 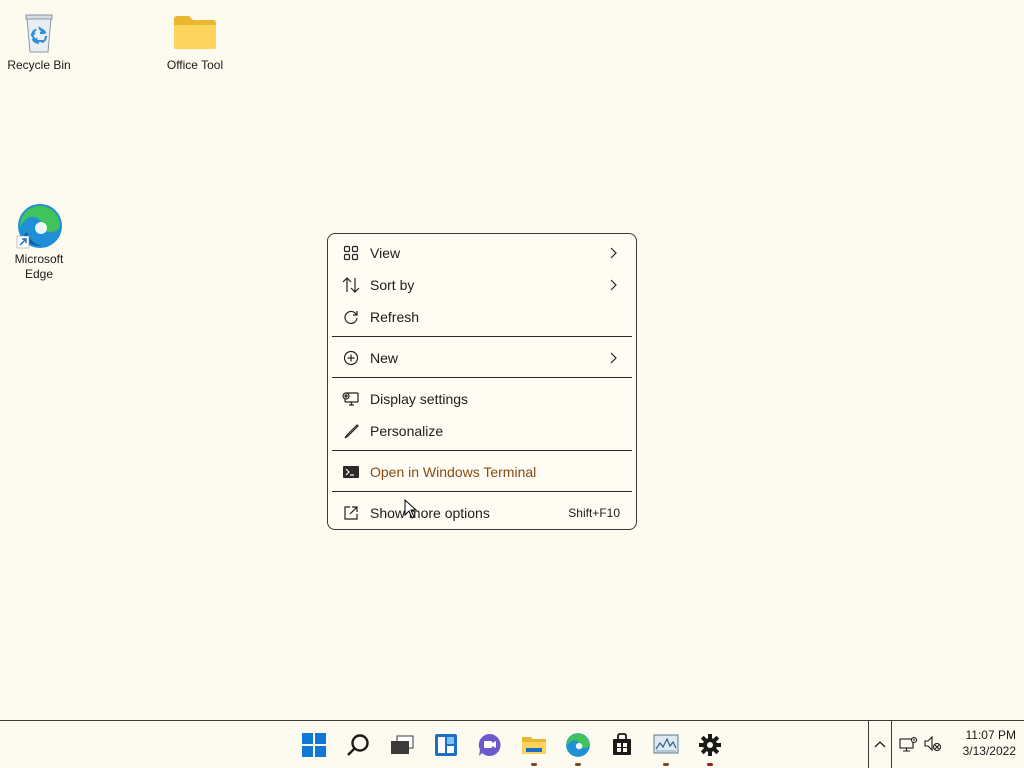 I want to click on mouse-cursor-icon, so click(x=411, y=509).